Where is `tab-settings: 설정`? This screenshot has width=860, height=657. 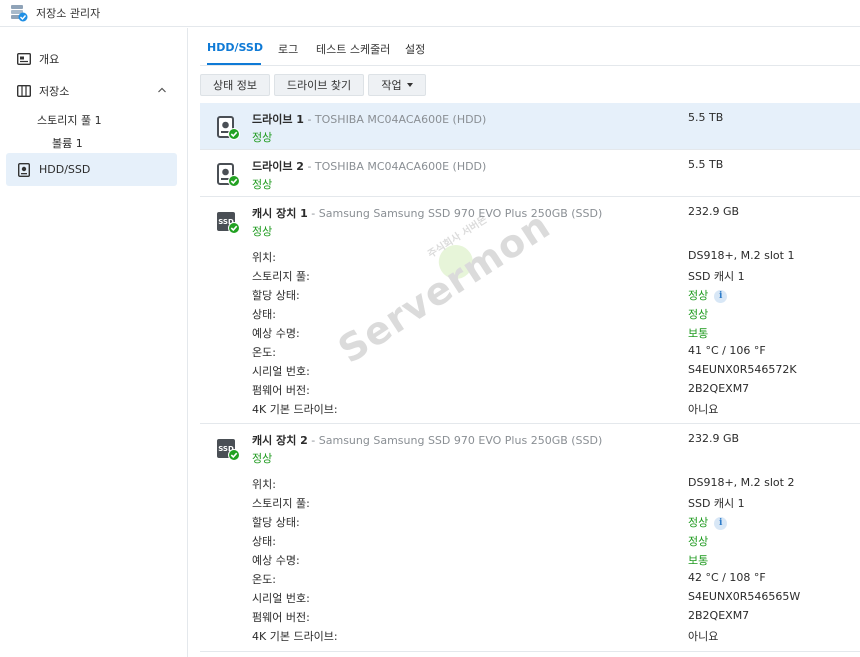
tab-settings: 설정 is located at coordinates (415, 49).